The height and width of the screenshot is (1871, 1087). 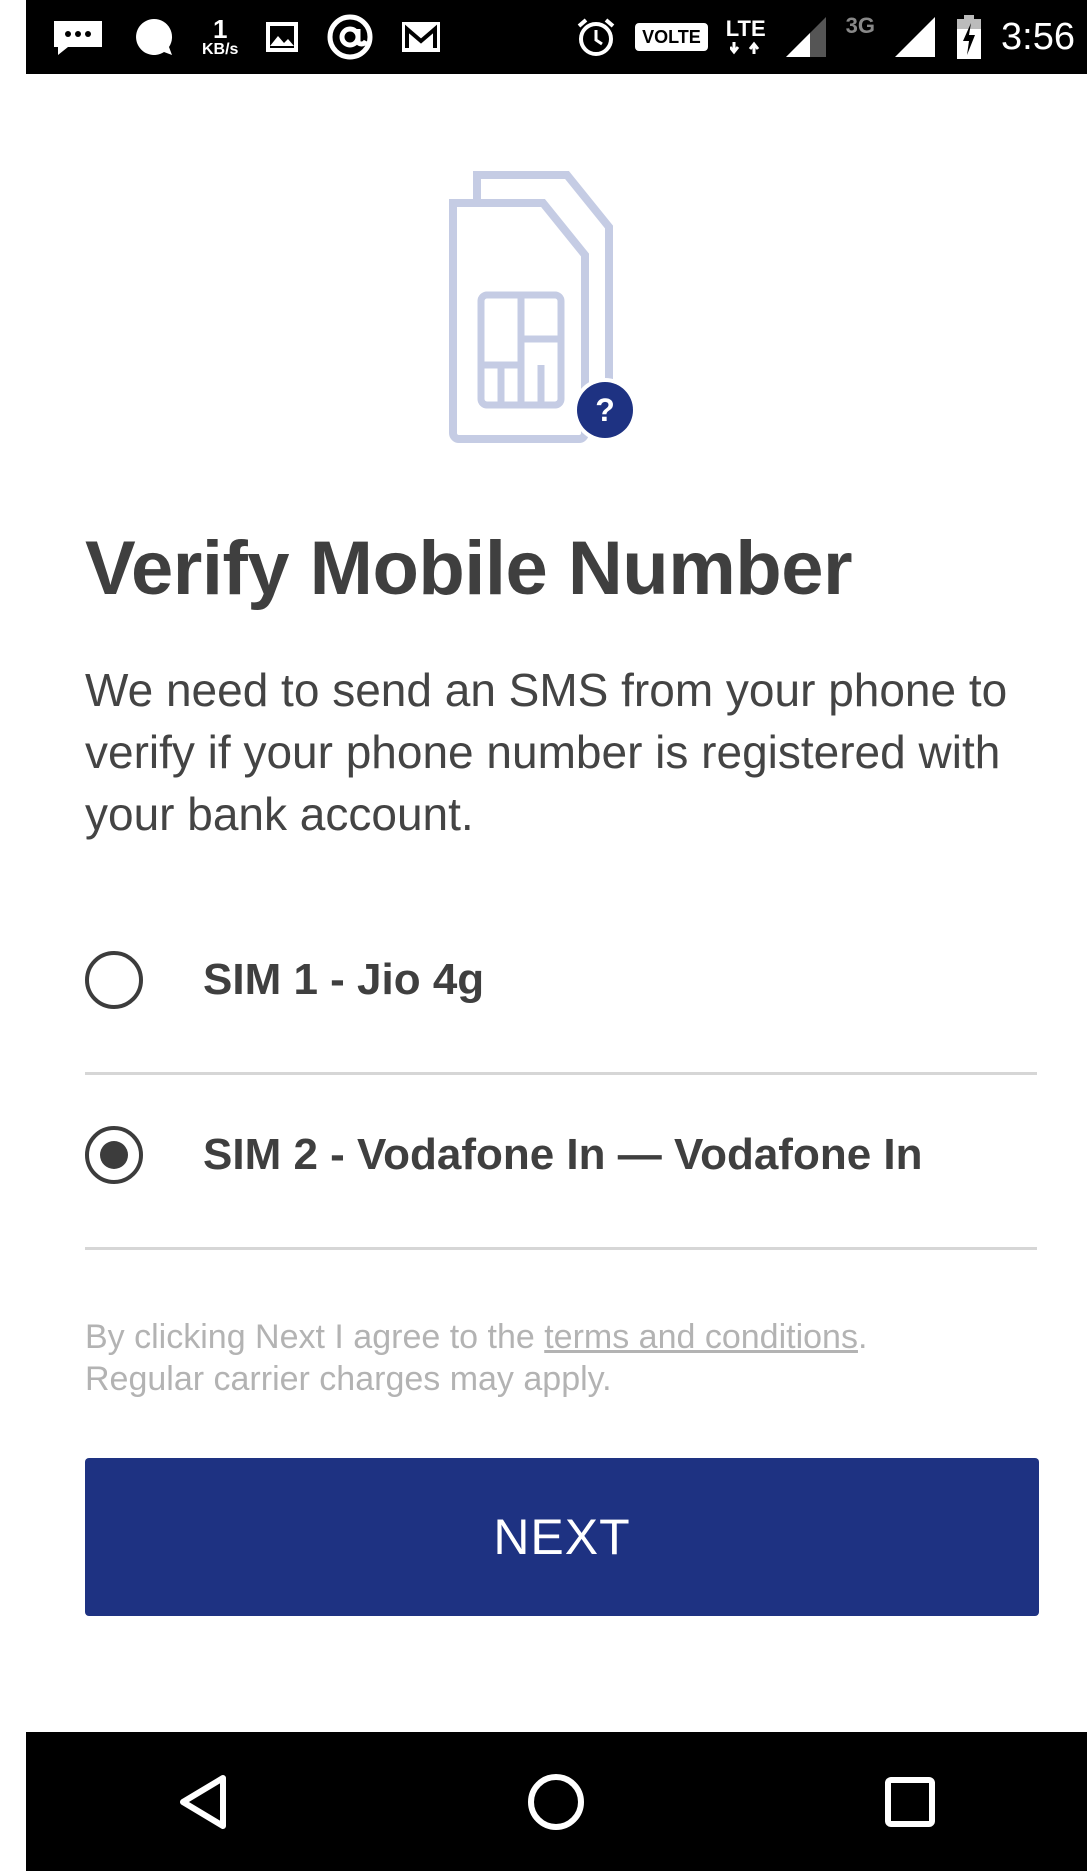 I want to click on chat-icon, so click(x=78, y=37).